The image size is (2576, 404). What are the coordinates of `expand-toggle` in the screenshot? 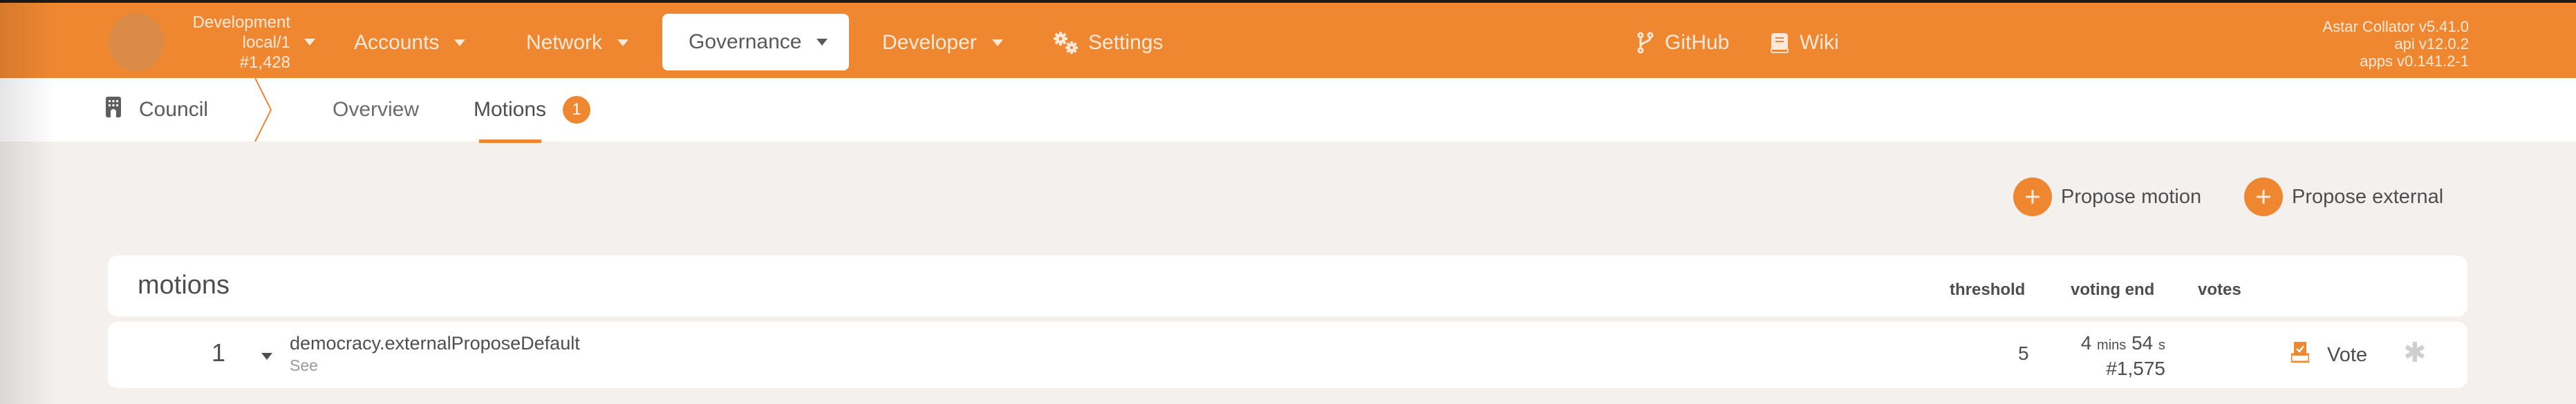 It's located at (266, 357).